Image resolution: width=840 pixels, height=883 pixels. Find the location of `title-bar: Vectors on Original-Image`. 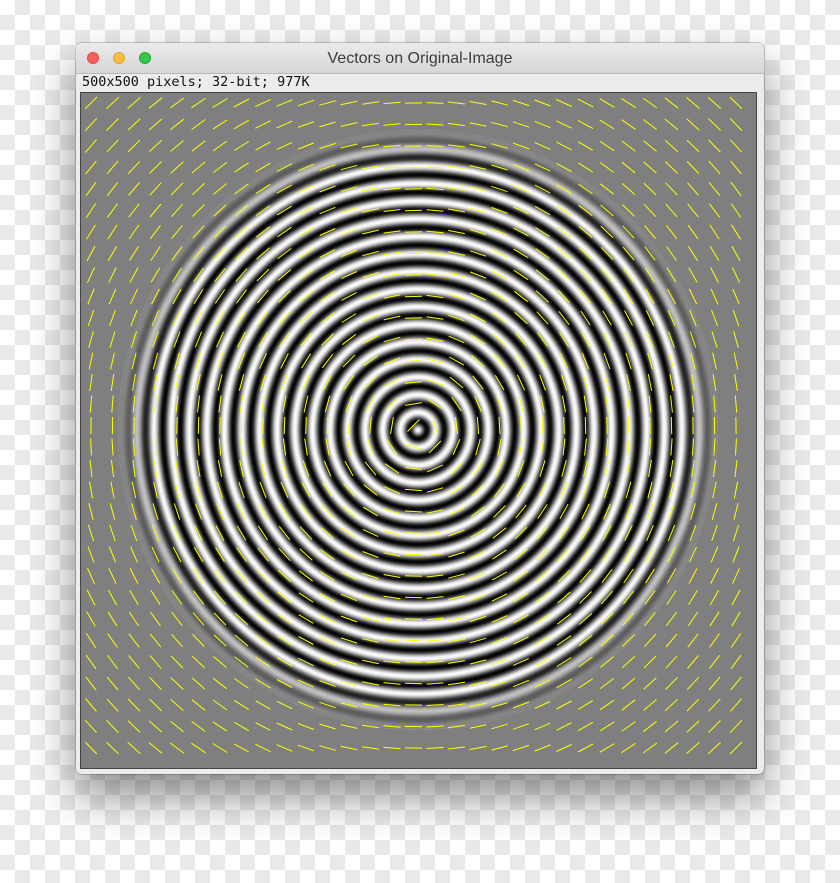

title-bar: Vectors on Original-Image is located at coordinates (420, 58).